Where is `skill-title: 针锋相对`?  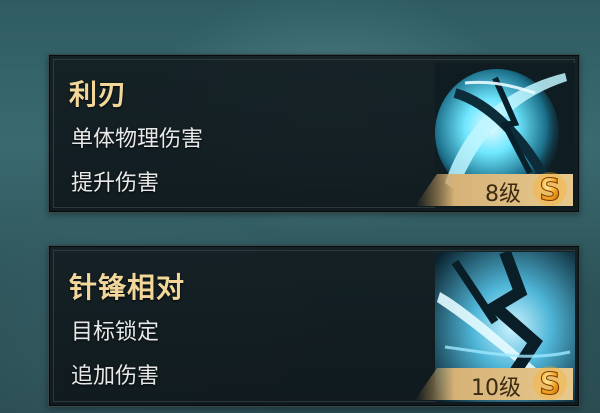
skill-title: 针锋相对 is located at coordinates (127, 287).